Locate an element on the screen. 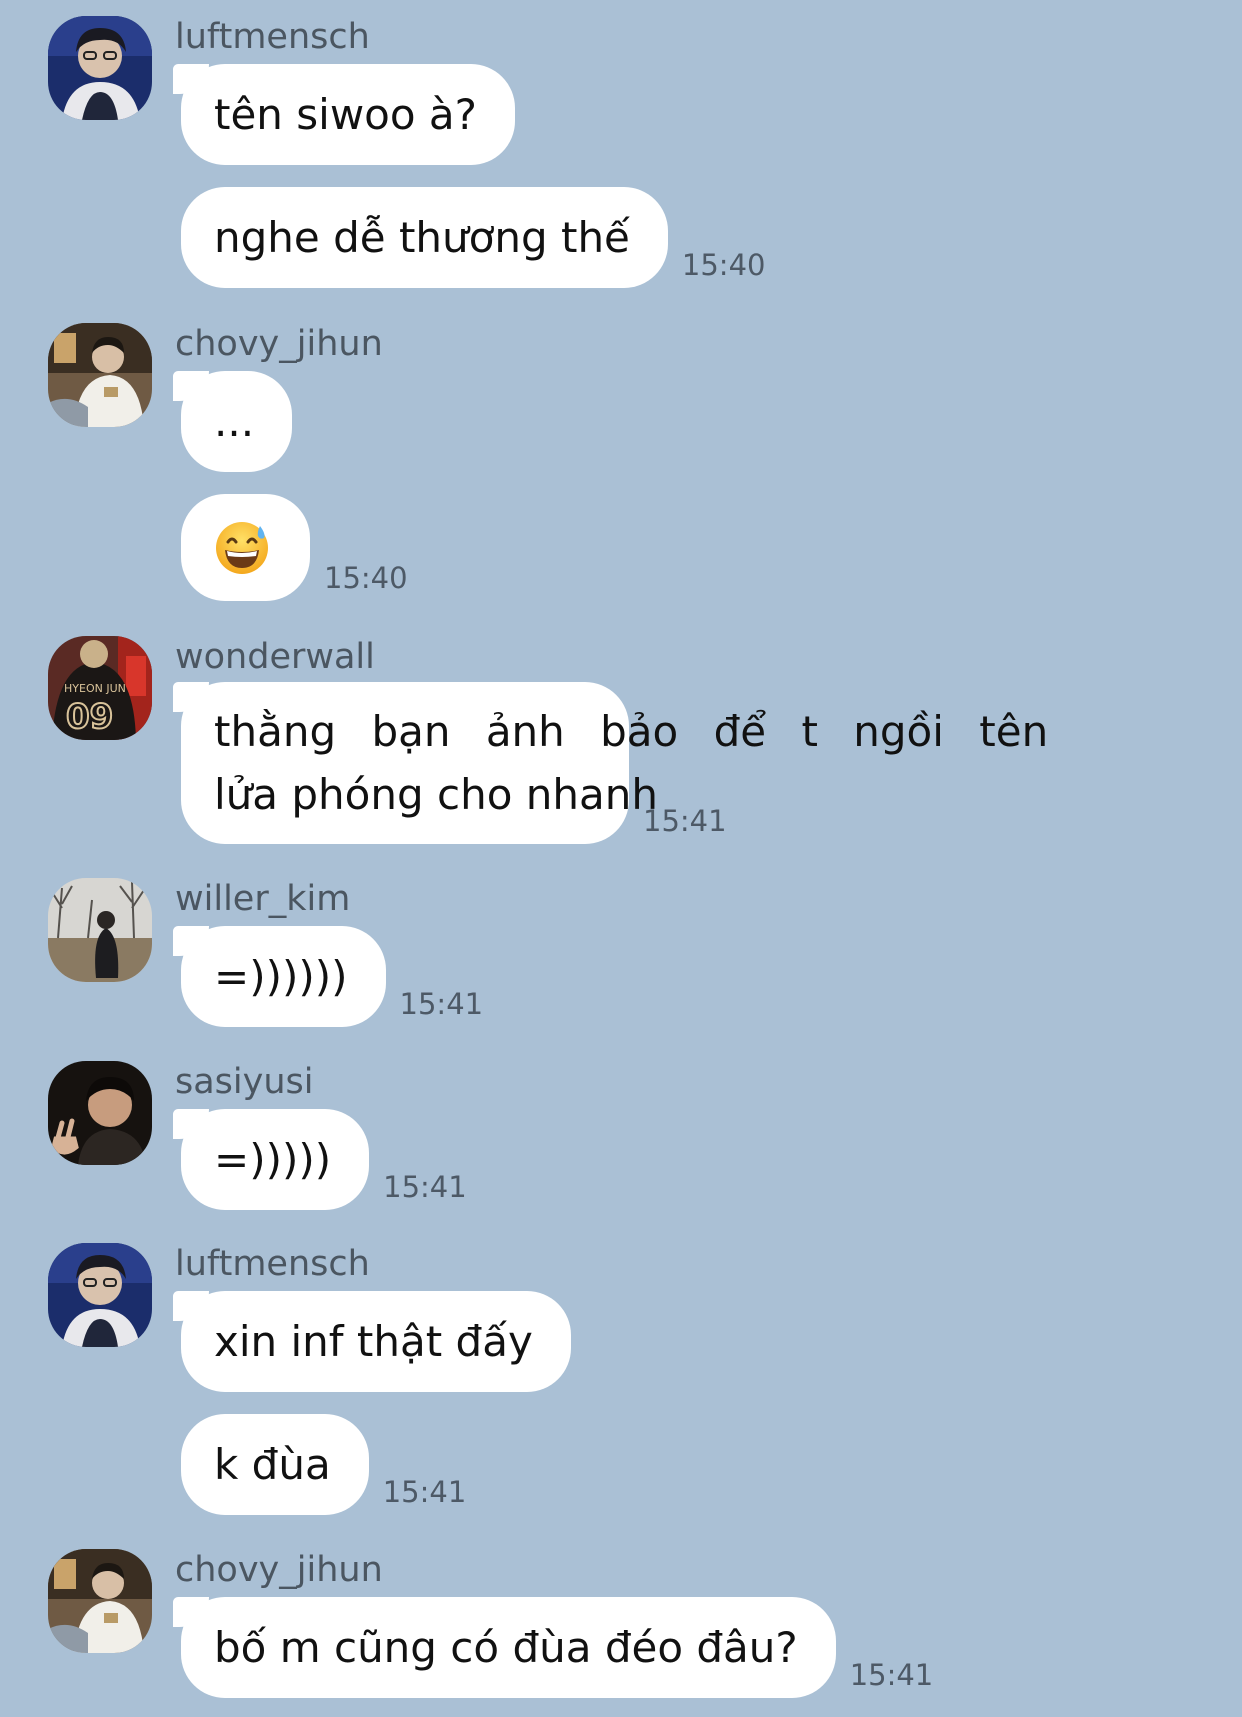 The height and width of the screenshot is (1717, 1242). svg-text: 09 is located at coordinates (89, 717).